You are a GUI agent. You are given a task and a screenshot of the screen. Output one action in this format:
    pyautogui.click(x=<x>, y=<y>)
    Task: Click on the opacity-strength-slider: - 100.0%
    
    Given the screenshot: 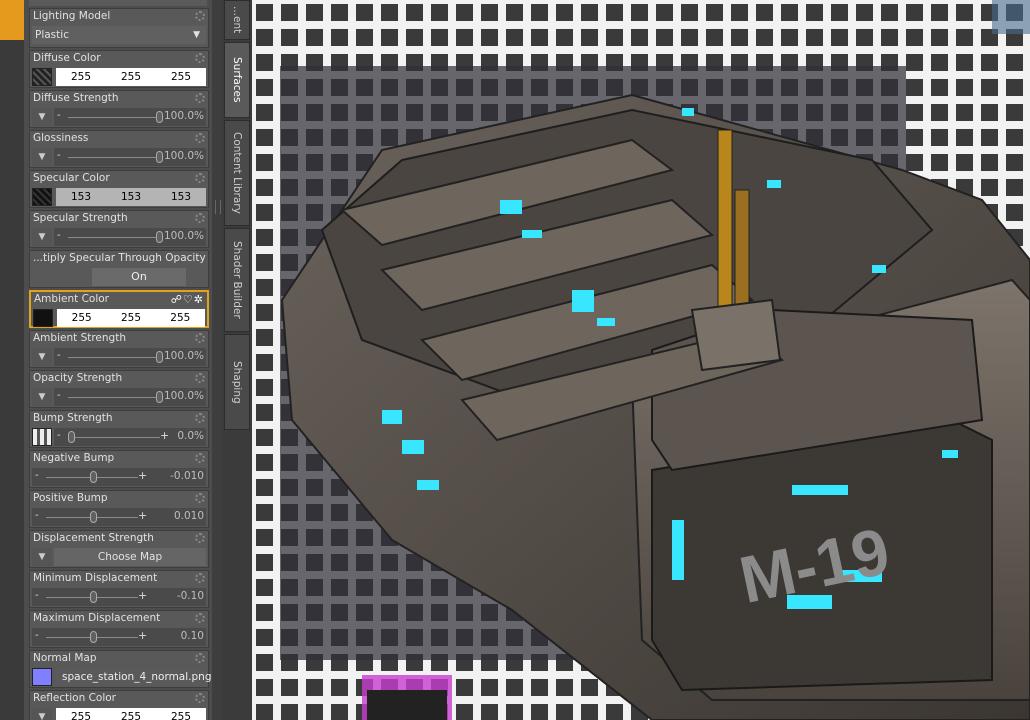 What is the action you would take?
    pyautogui.click(x=130, y=397)
    